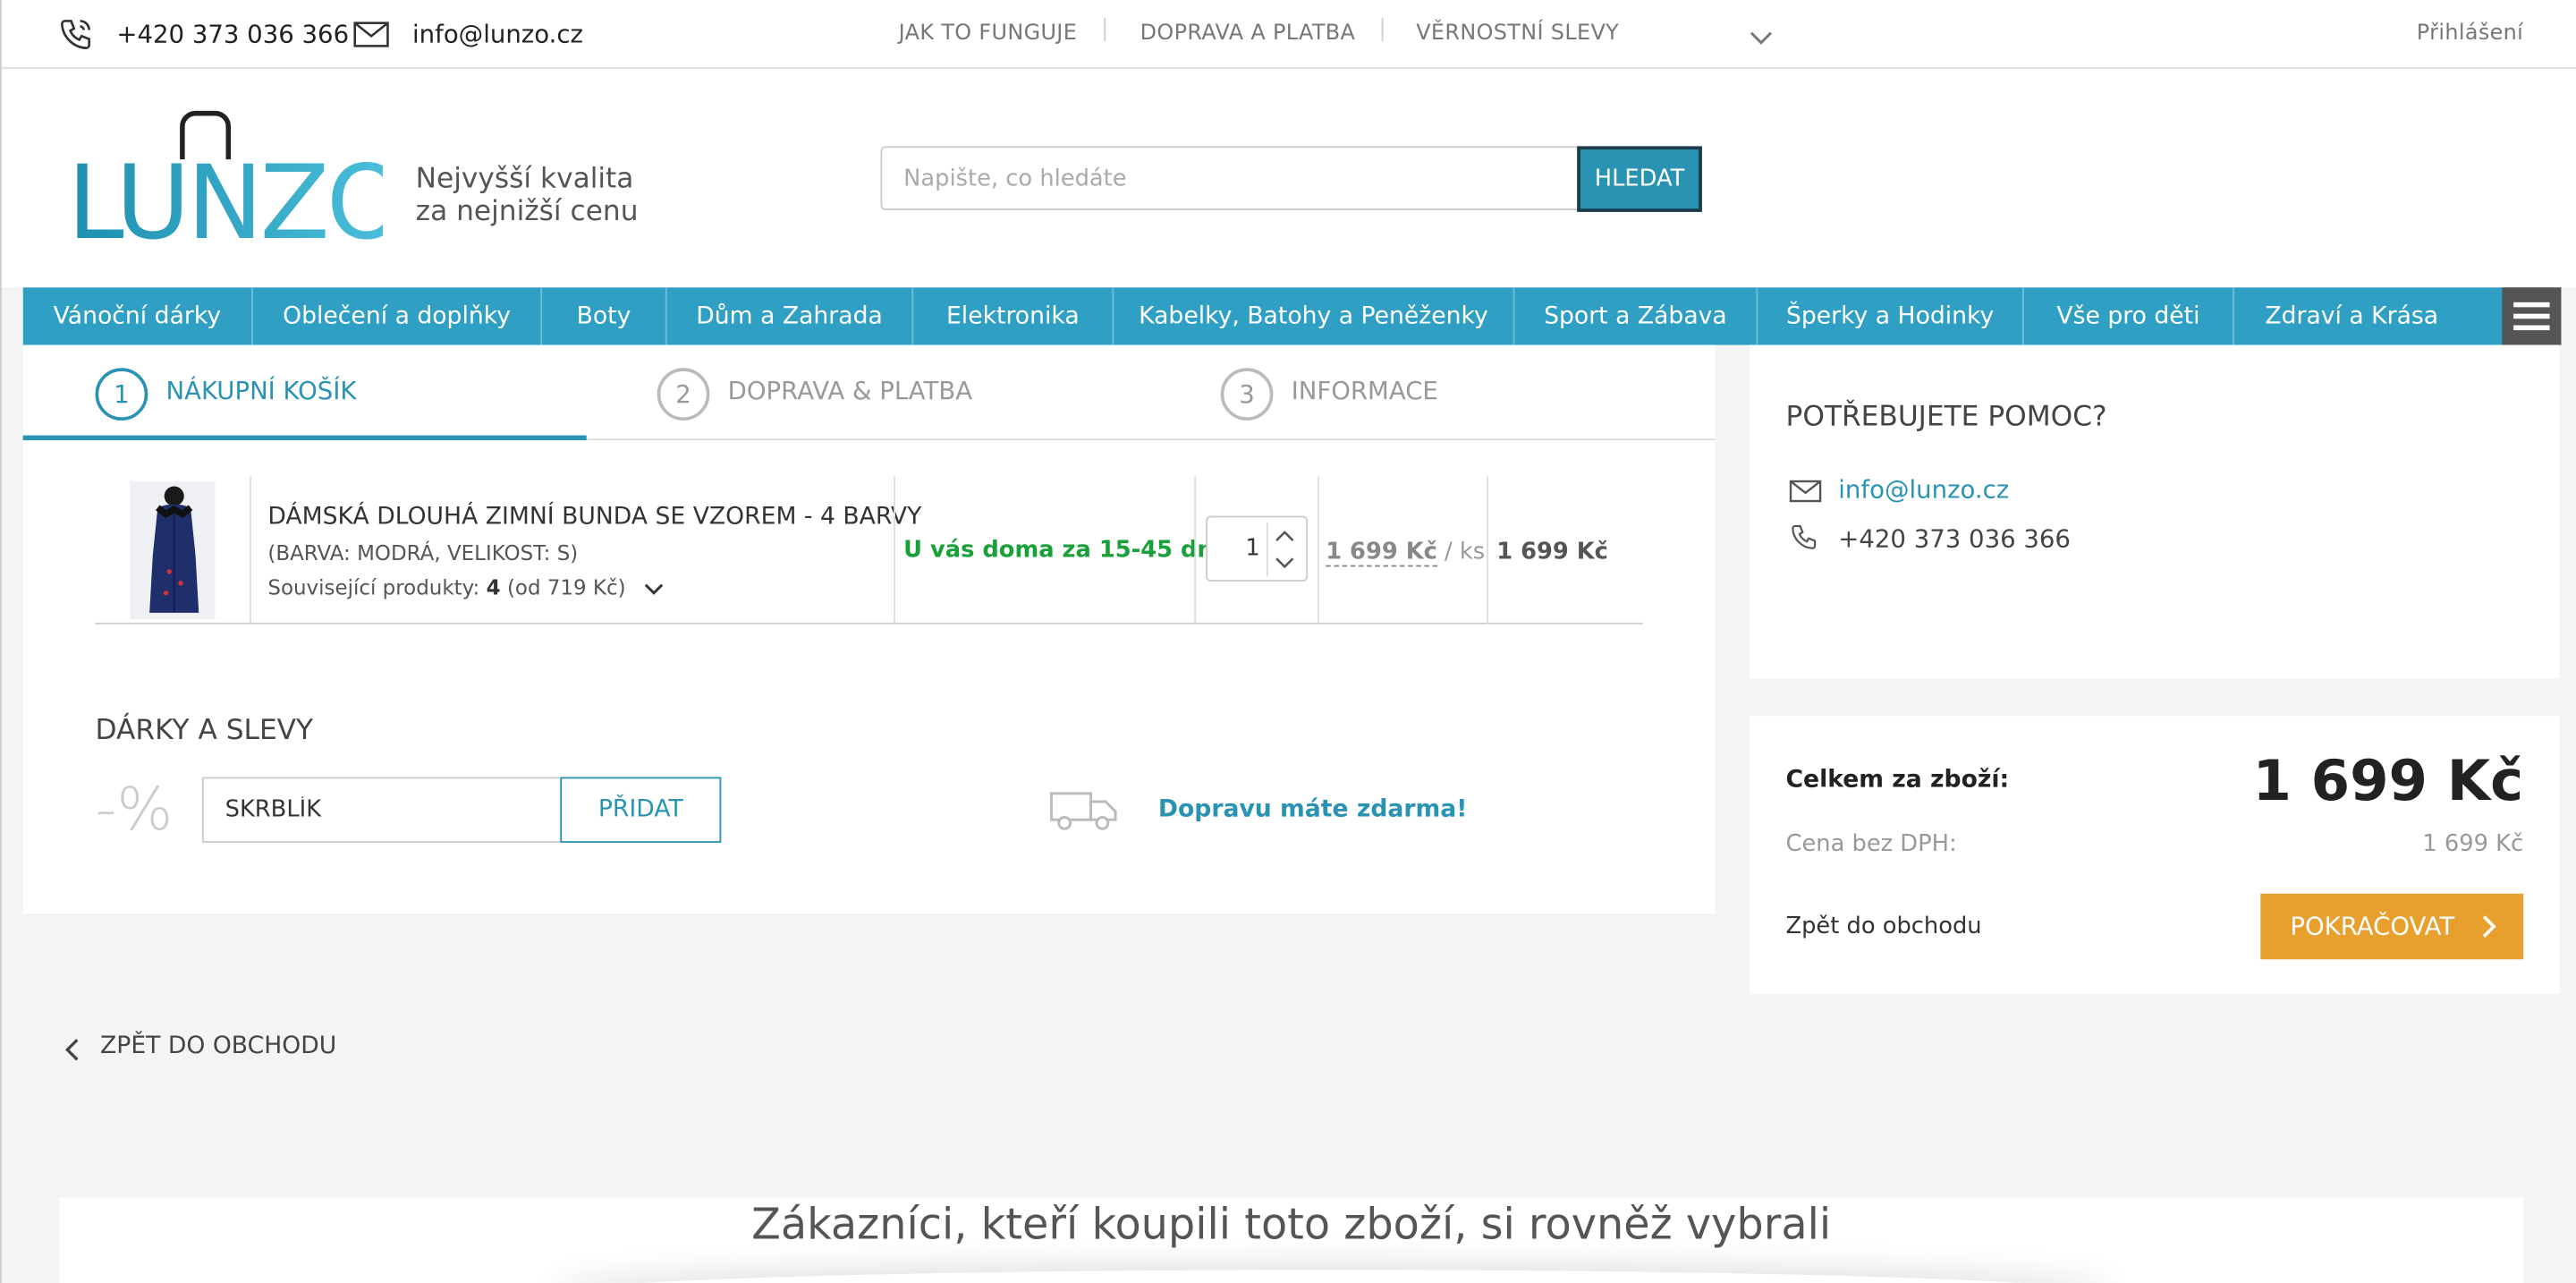 Image resolution: width=2576 pixels, height=1283 pixels. I want to click on login-link: Přihlášení, so click(2470, 34).